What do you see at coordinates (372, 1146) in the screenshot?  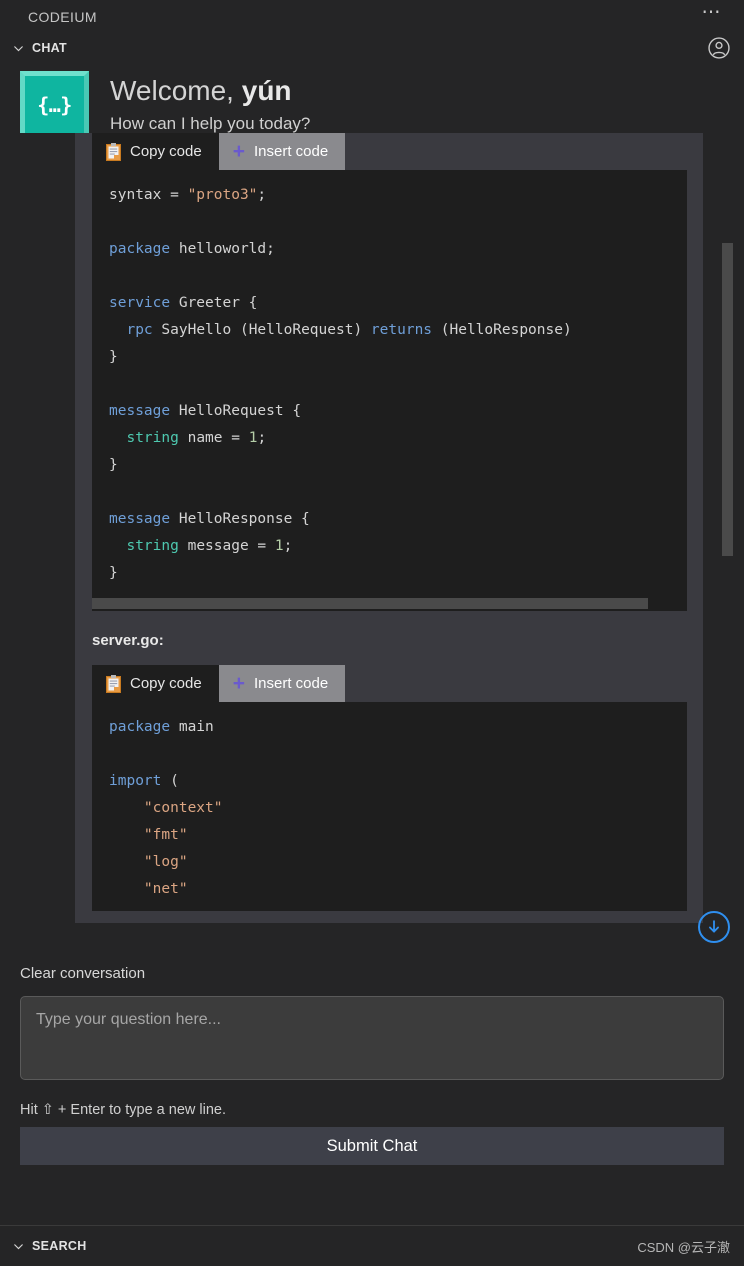 I see `submit-chat-button: Submit Chat` at bounding box center [372, 1146].